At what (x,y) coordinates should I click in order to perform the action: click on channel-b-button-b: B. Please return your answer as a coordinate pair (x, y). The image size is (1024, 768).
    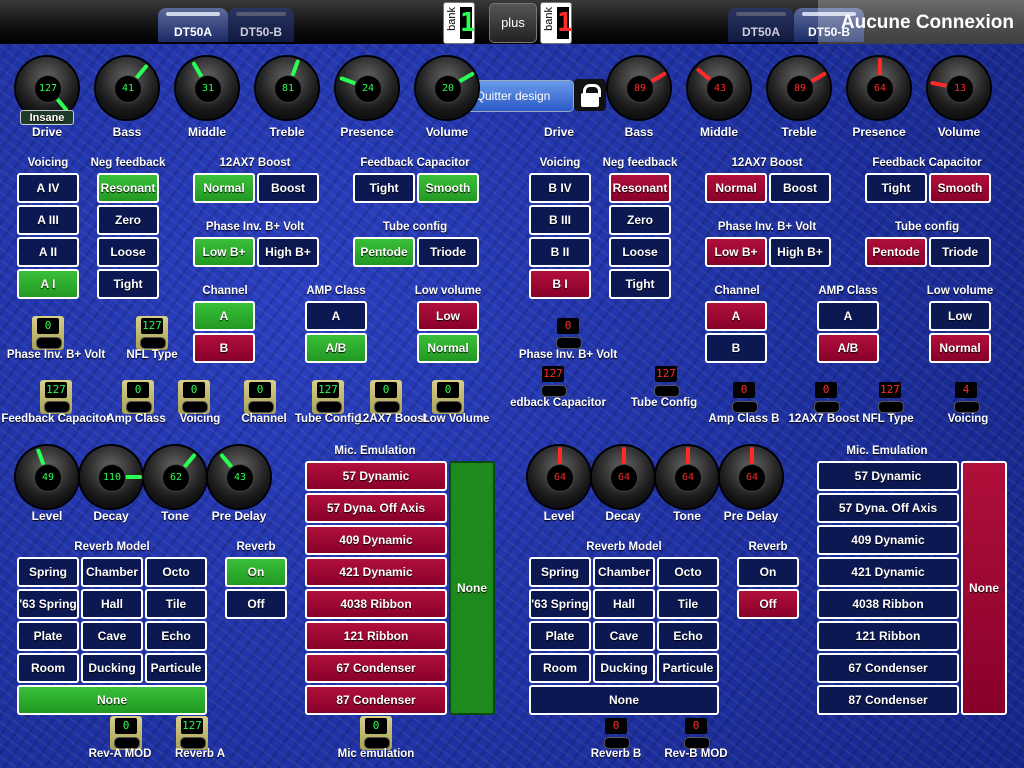
    Looking at the image, I should click on (736, 348).